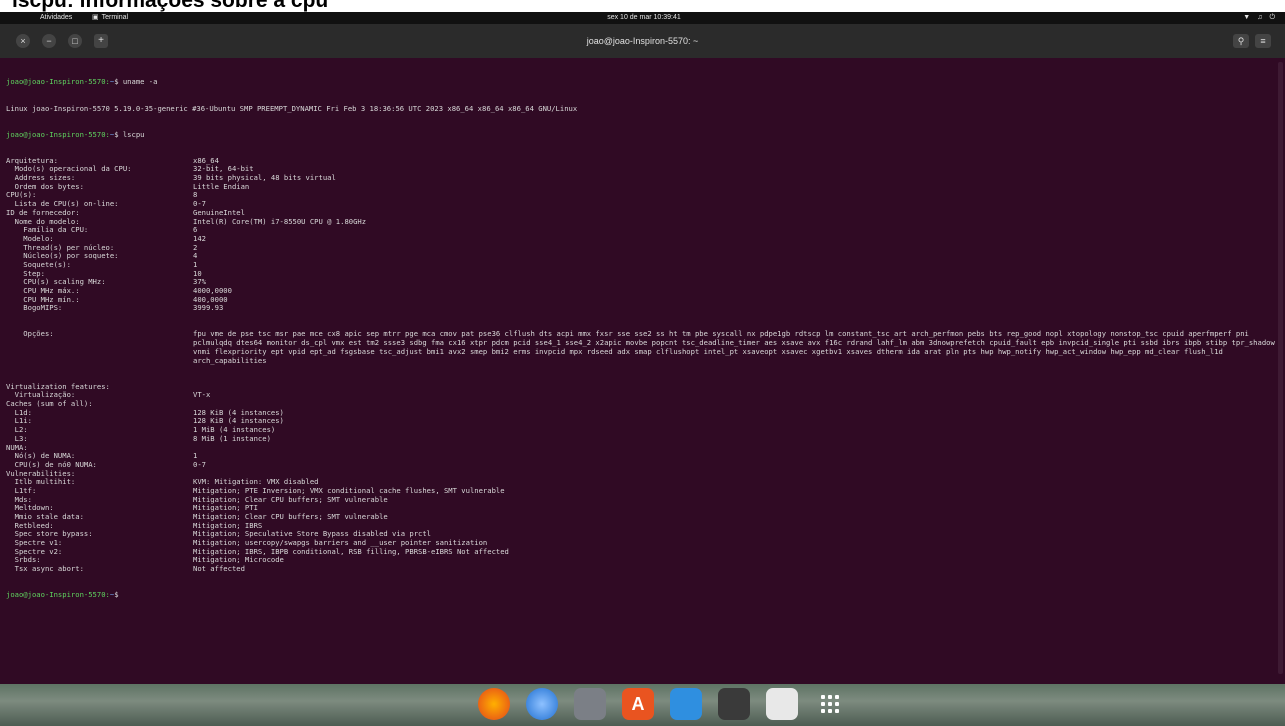 This screenshot has height=726, width=1285. Describe the element at coordinates (21, 490) in the screenshot. I see `lscpu-key: L1tf:` at that location.